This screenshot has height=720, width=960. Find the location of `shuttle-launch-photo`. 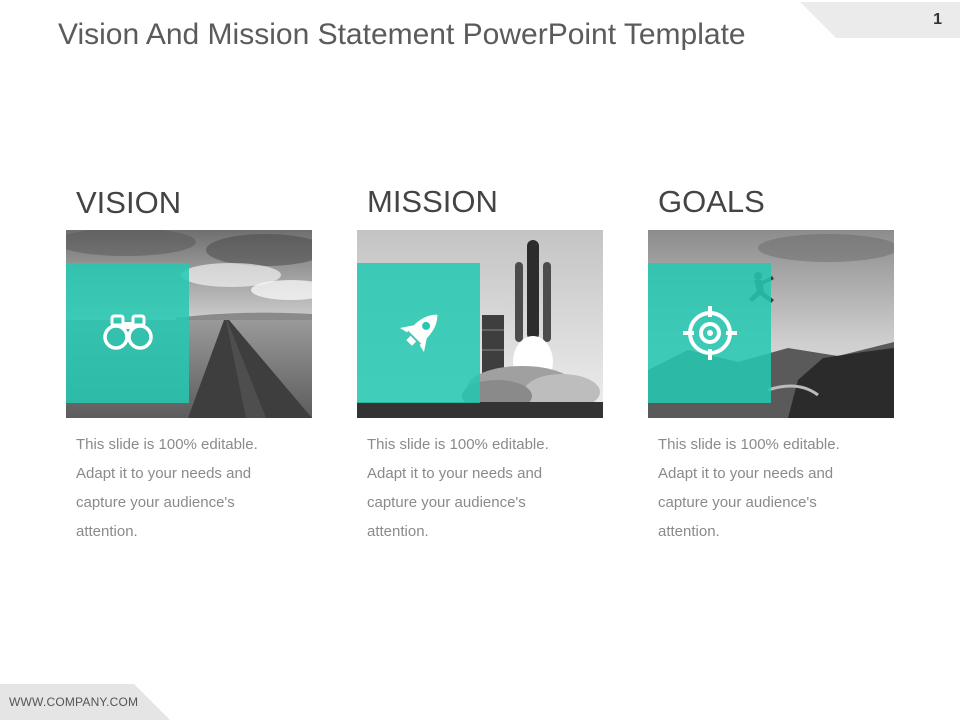

shuttle-launch-photo is located at coordinates (480, 324).